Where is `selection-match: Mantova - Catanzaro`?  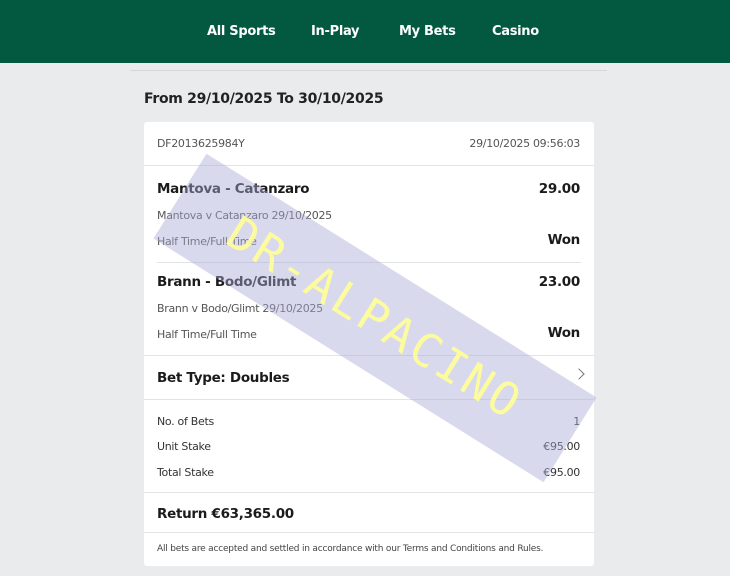 selection-match: Mantova - Catanzaro is located at coordinates (233, 189).